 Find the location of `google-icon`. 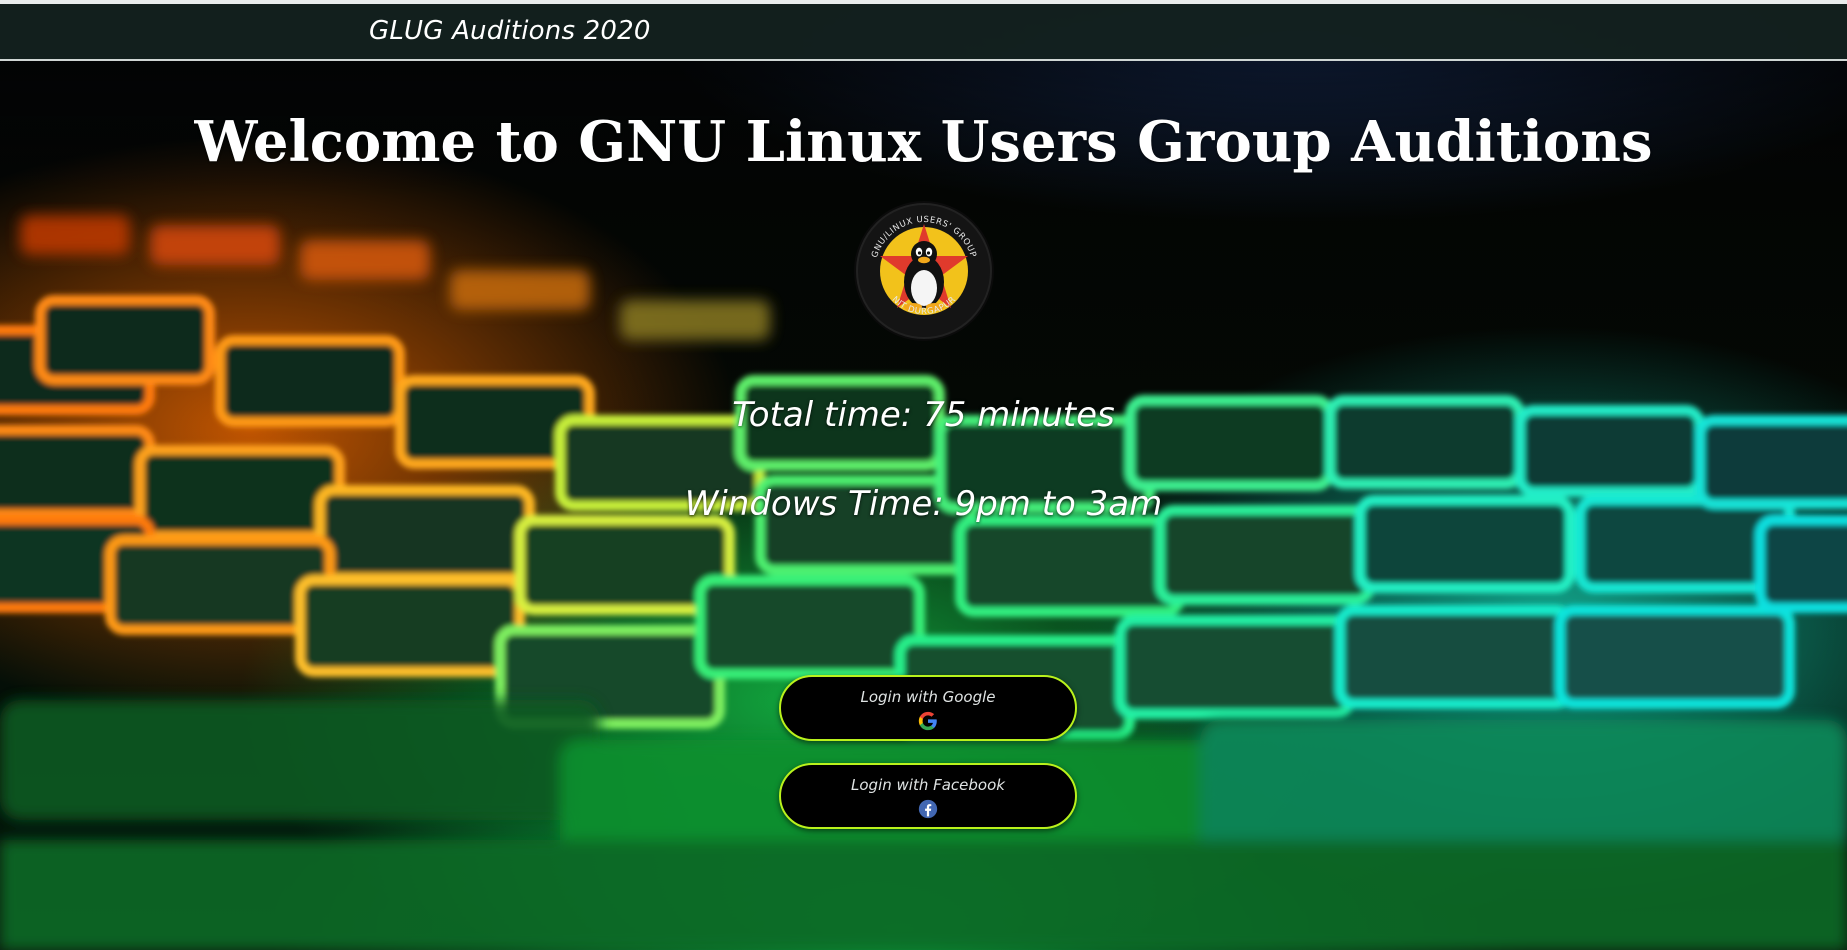

google-icon is located at coordinates (928, 721).